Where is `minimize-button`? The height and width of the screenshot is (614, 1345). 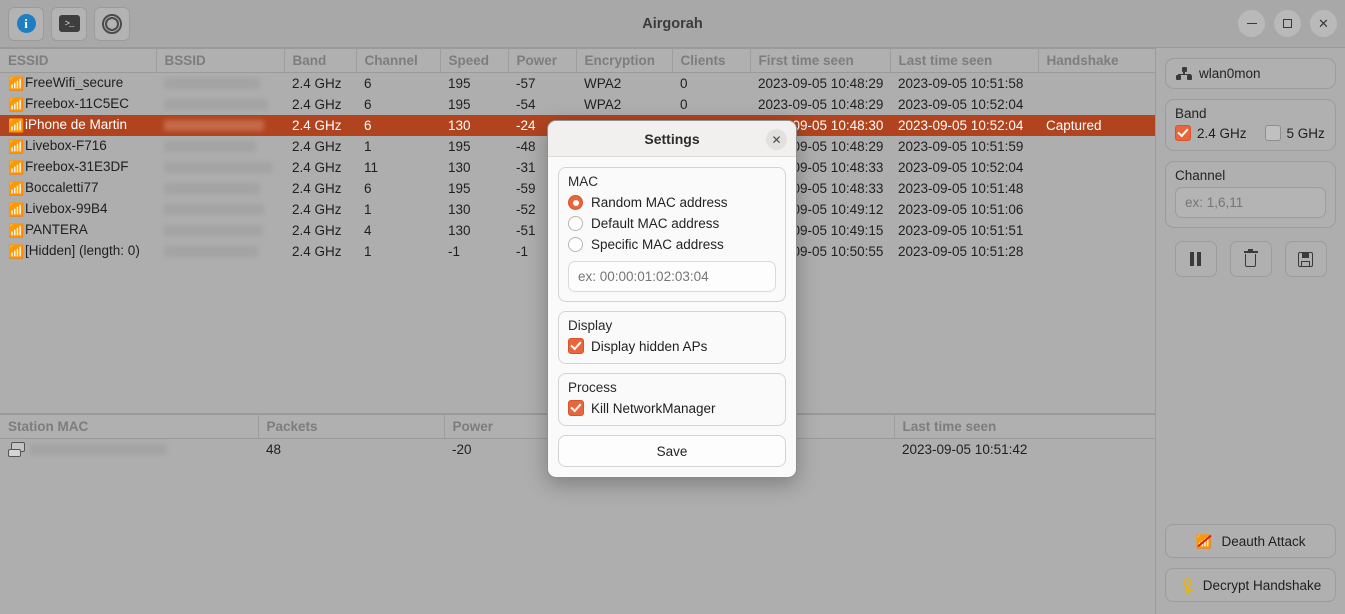
minimize-button is located at coordinates (1251, 23).